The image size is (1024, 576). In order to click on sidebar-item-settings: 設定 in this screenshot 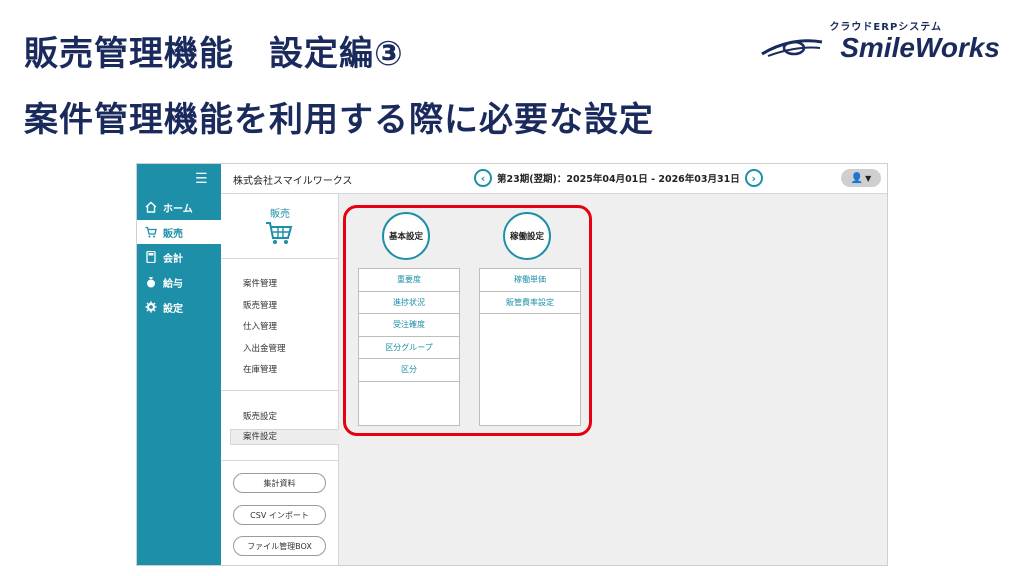, I will do `click(179, 307)`.